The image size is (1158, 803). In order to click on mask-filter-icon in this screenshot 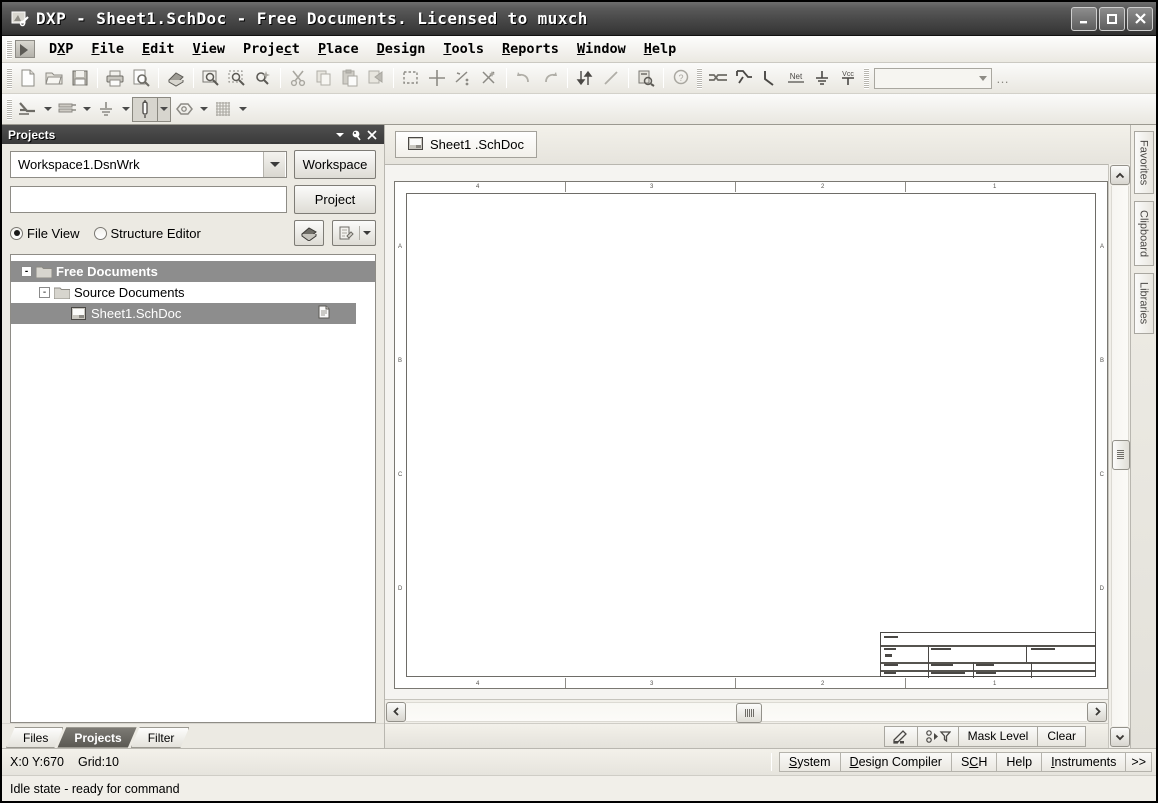, I will do `click(937, 736)`.